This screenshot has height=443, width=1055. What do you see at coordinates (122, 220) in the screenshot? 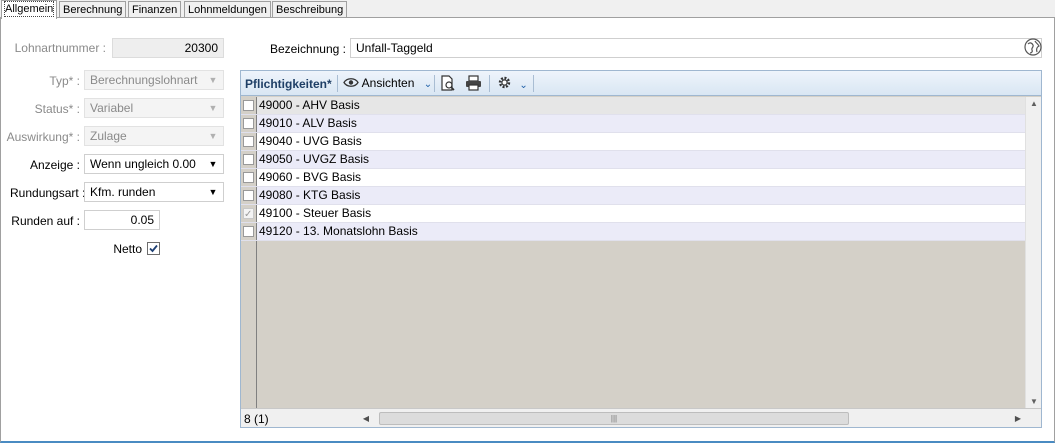
I see `runden-auf-field: 0.05` at bounding box center [122, 220].